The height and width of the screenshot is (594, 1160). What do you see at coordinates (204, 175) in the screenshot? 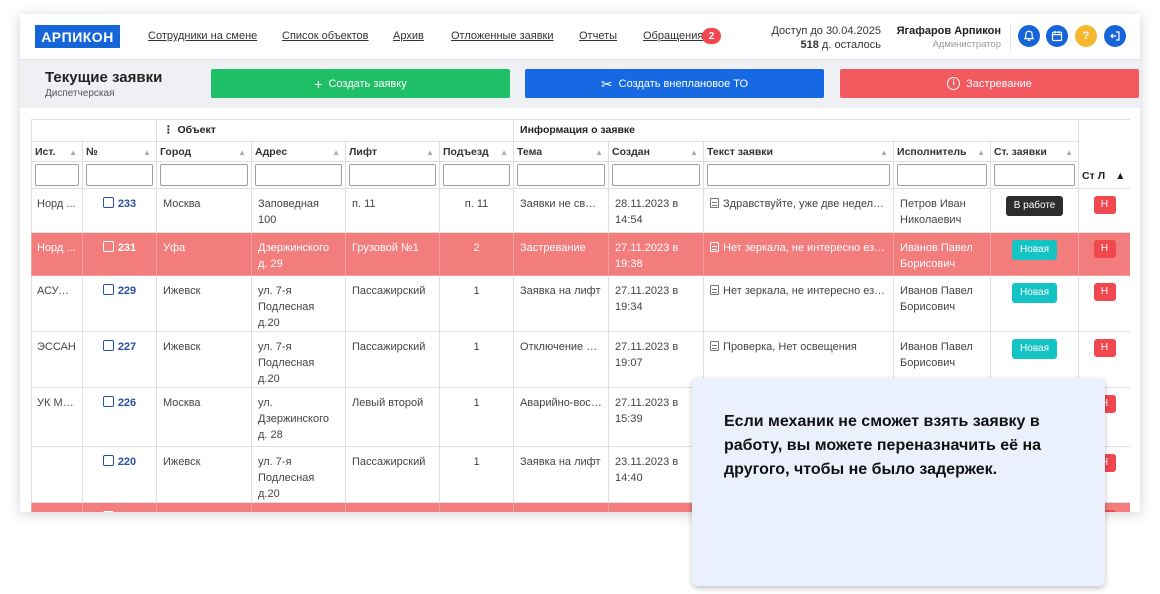
I see `filter-city-input` at bounding box center [204, 175].